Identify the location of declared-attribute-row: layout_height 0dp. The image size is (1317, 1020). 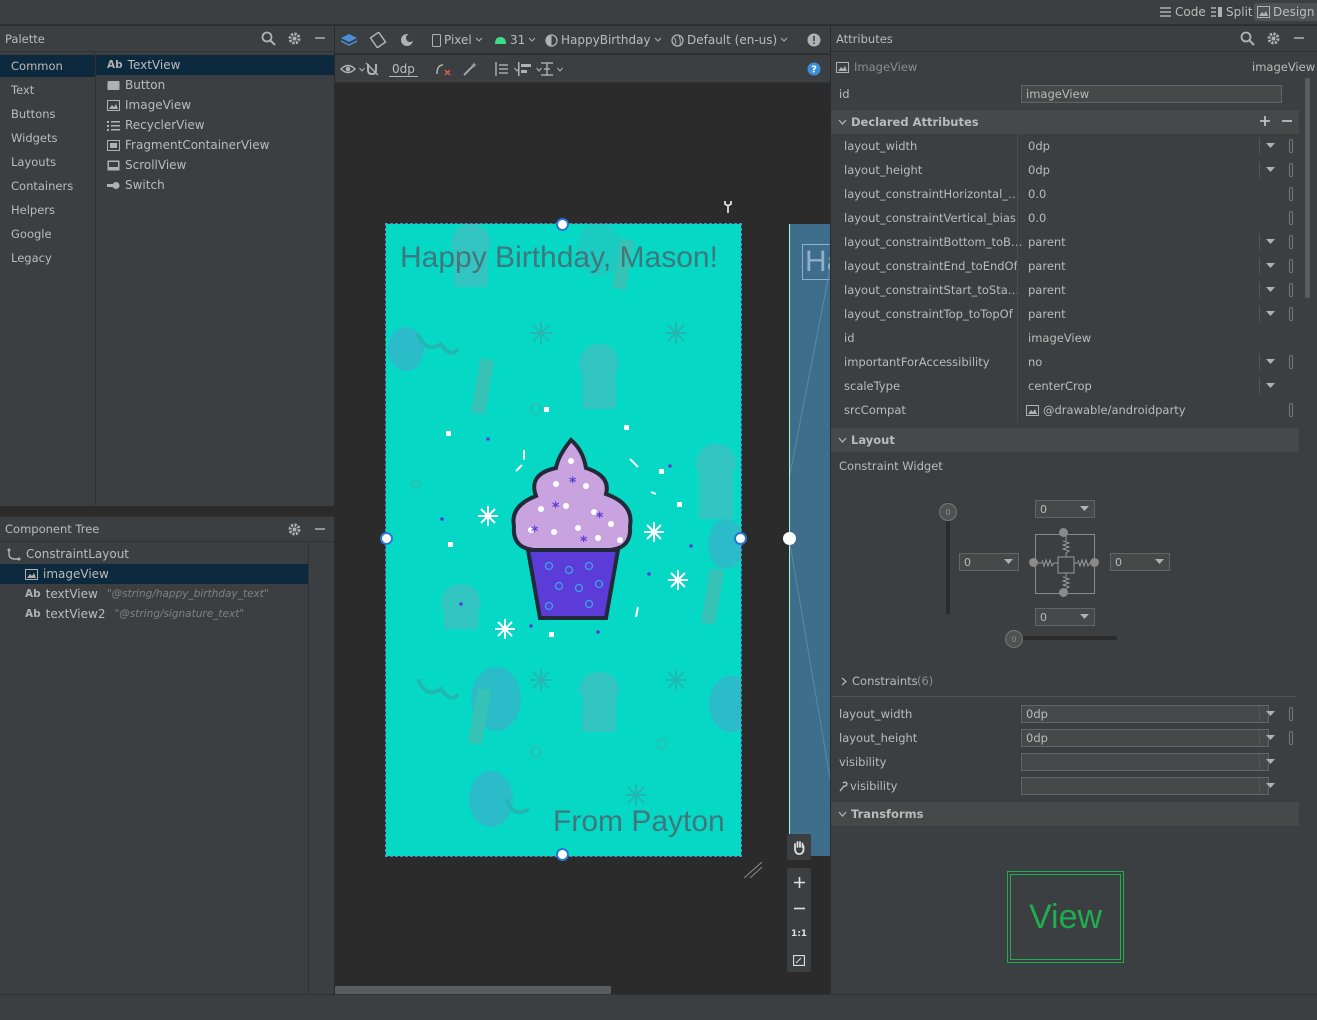
(1066, 170).